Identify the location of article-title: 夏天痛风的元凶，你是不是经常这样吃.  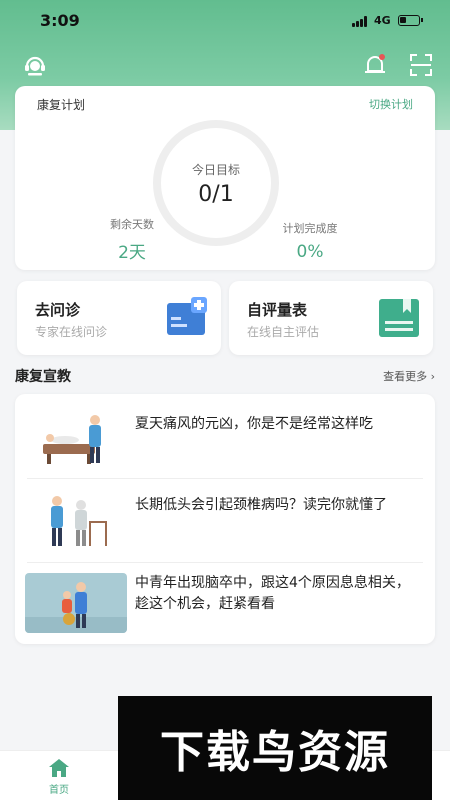
(254, 424).